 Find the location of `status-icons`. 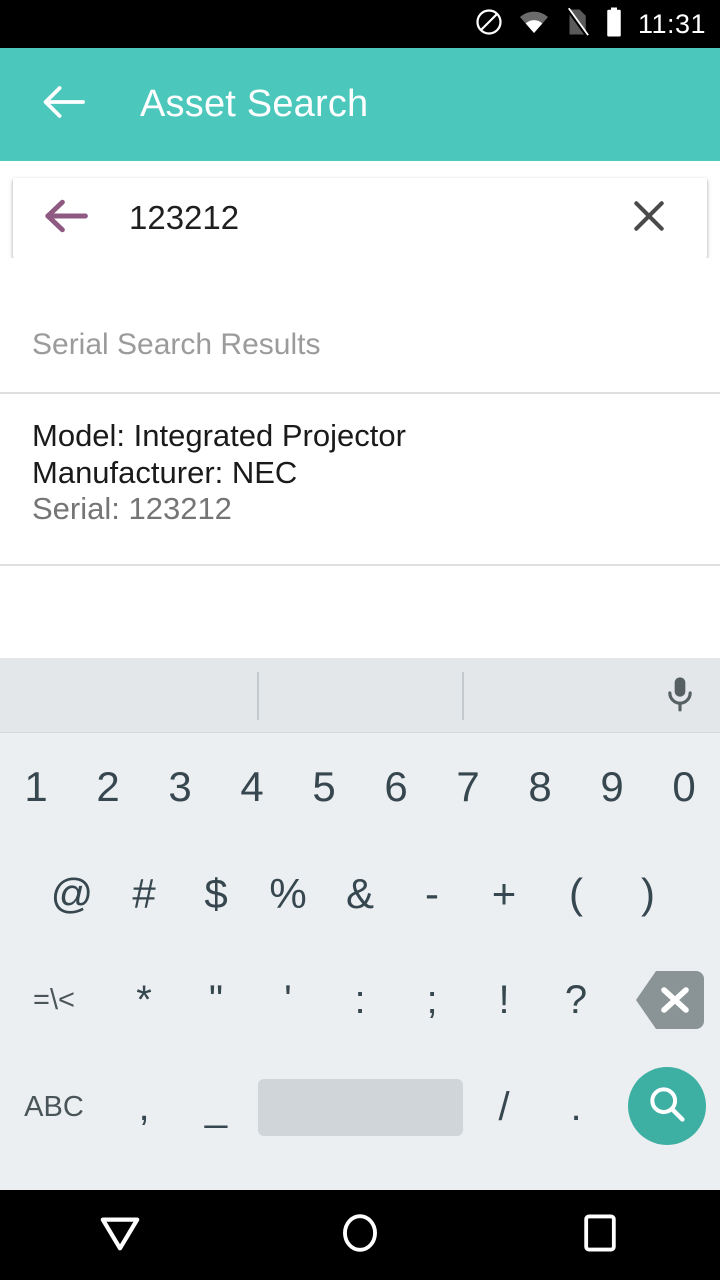

status-icons is located at coordinates (549, 24).